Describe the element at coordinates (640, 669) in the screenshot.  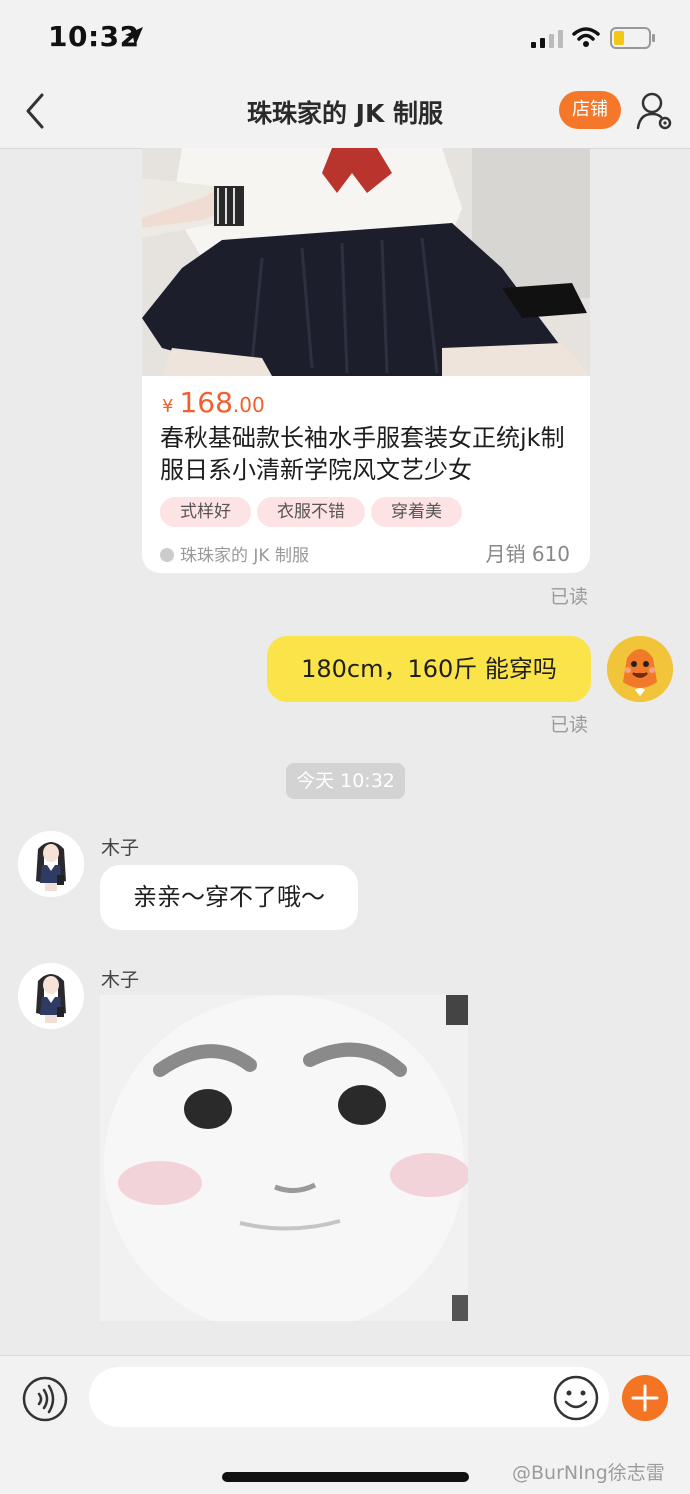
I see `my-avatar` at that location.